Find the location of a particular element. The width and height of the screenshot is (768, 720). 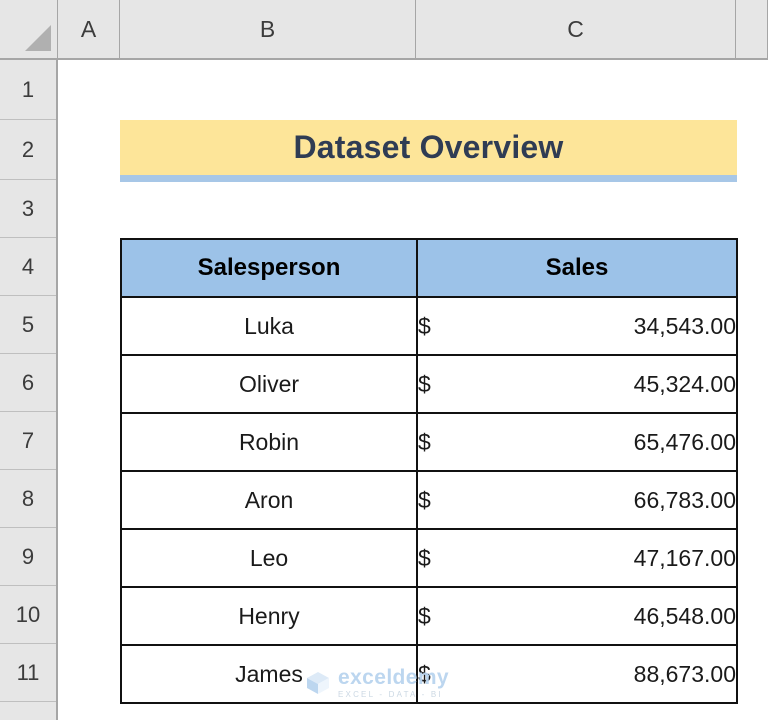

column-header-sales: Sales is located at coordinates (577, 268).